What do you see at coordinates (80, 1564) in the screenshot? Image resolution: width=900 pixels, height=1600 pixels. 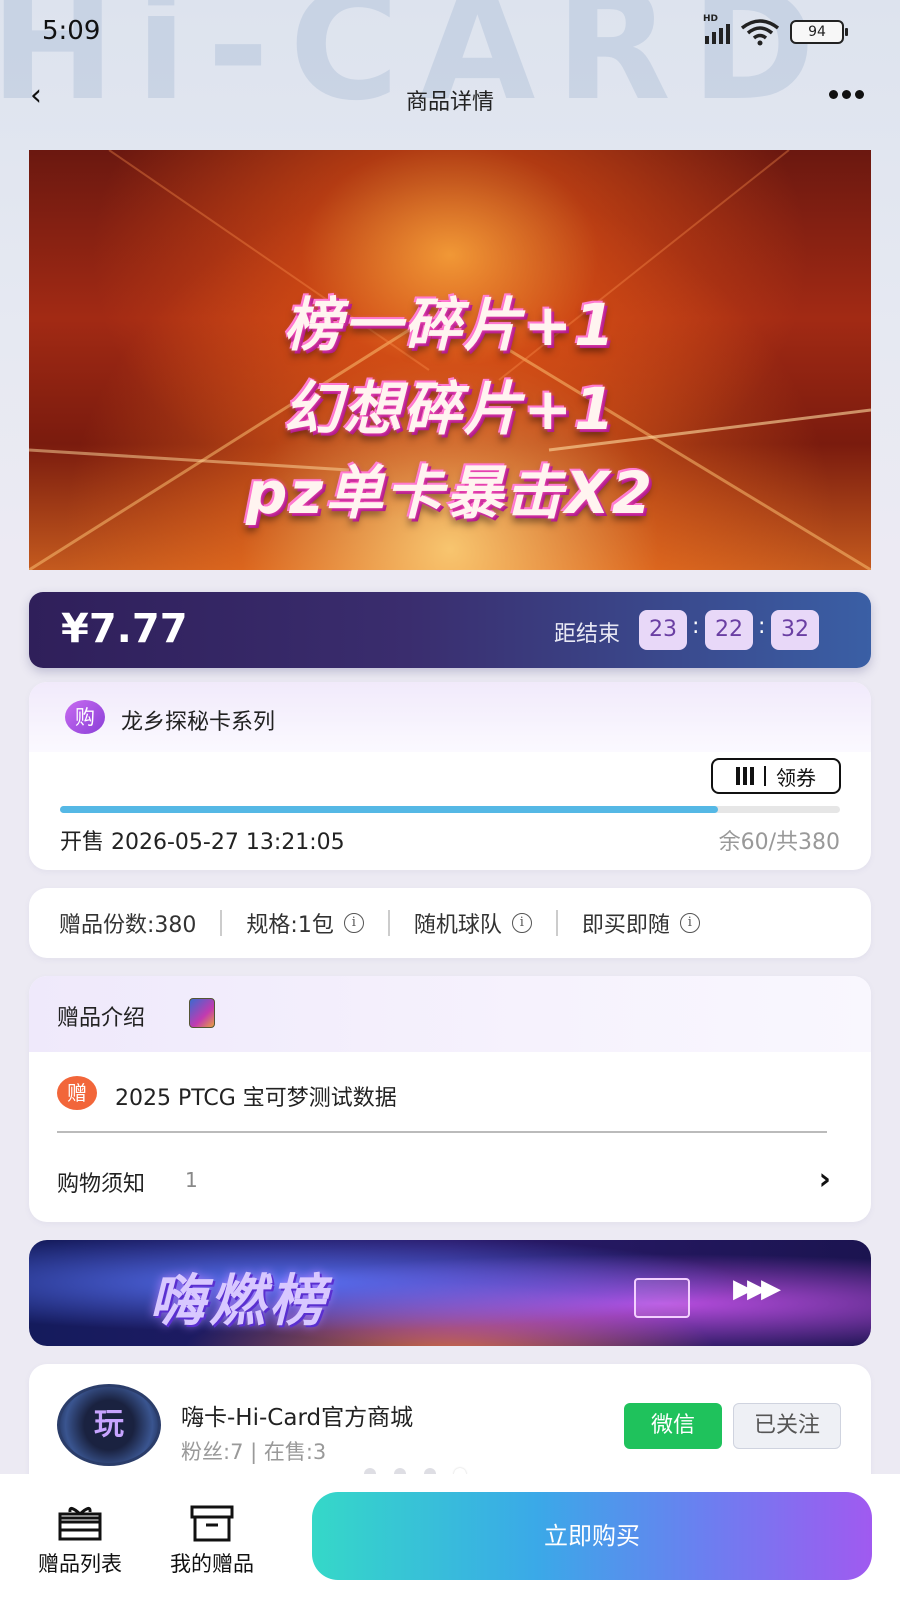 I see `tab-label: 赠品列表` at bounding box center [80, 1564].